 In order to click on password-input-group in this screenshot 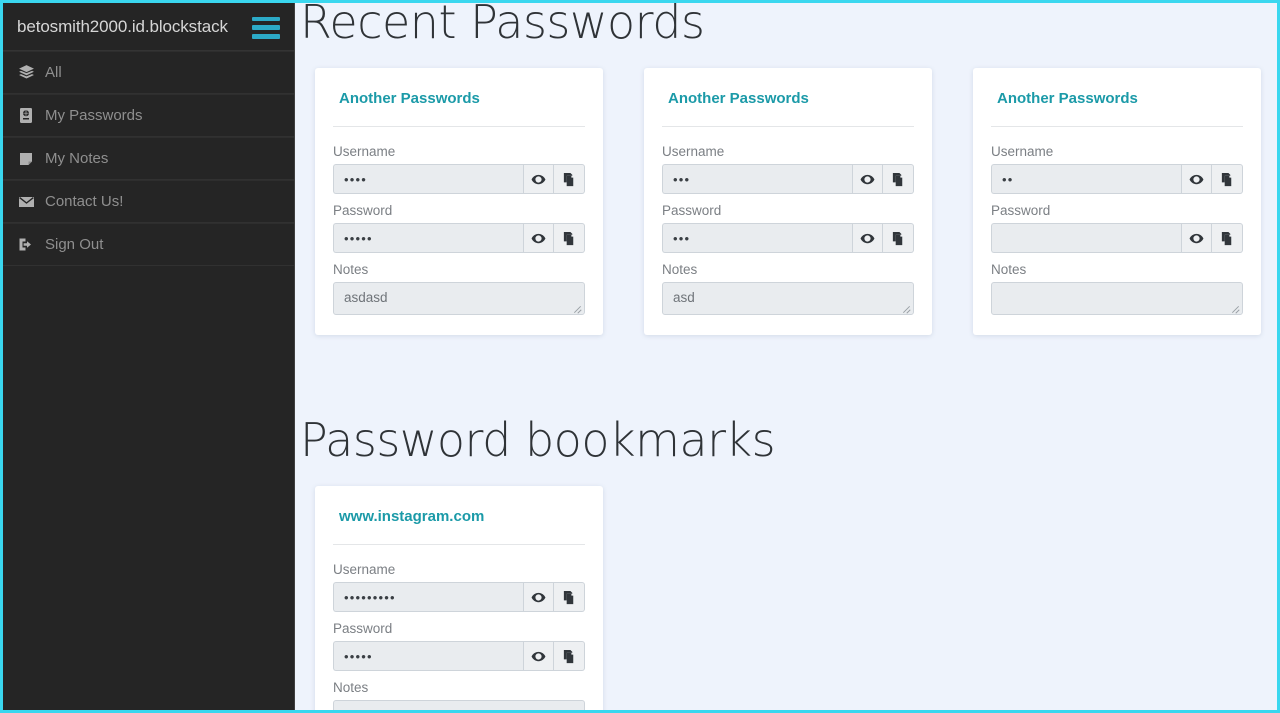, I will do `click(1117, 238)`.